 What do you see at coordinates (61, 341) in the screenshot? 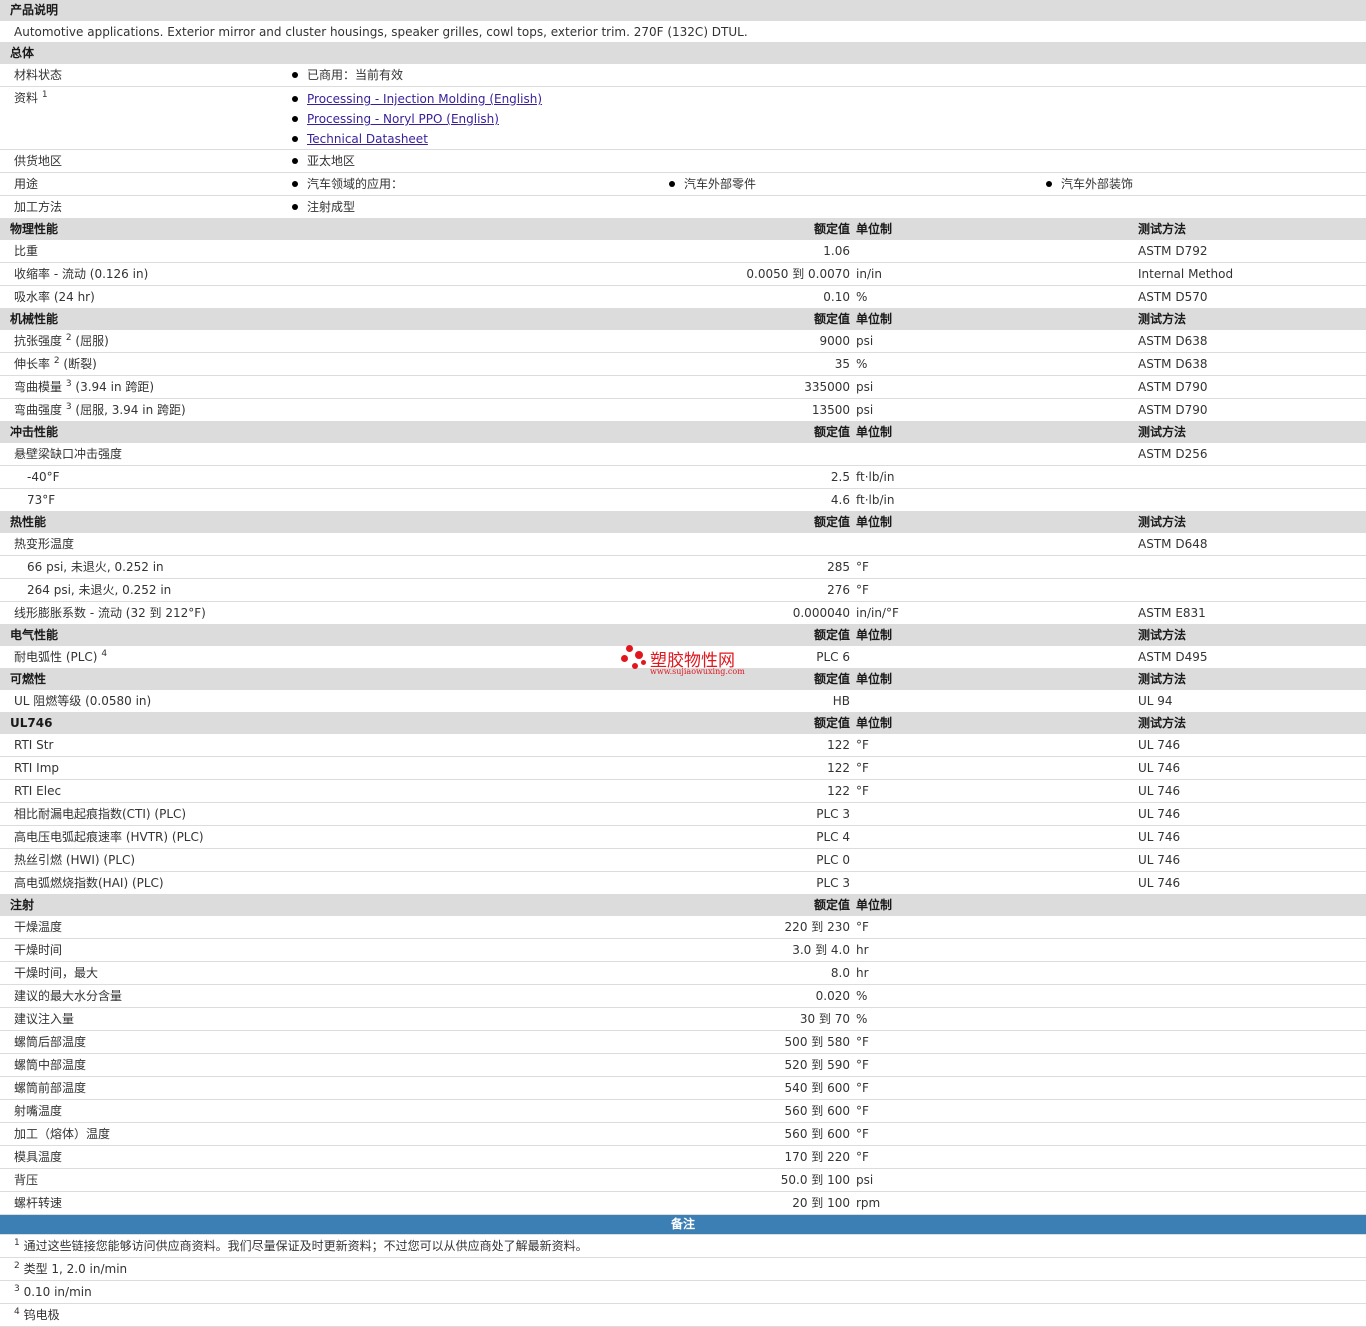
I see `property-name: 抗张强度 2 (屈服)` at bounding box center [61, 341].